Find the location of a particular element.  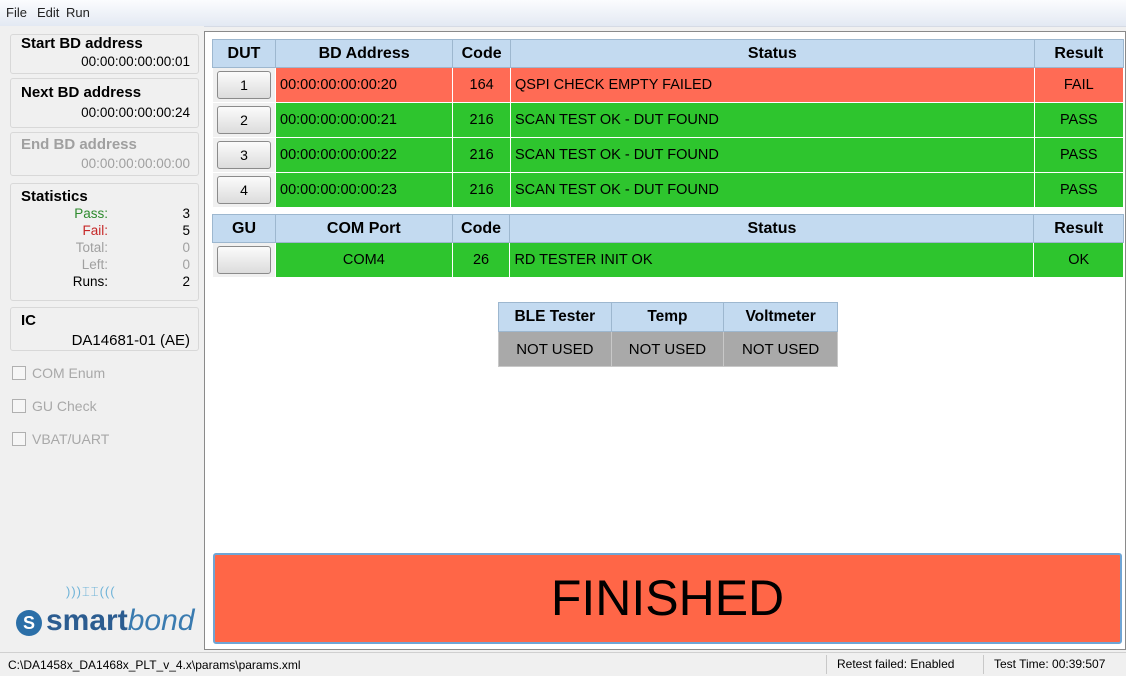

stat-pass-label: Pass: is located at coordinates (91, 213).